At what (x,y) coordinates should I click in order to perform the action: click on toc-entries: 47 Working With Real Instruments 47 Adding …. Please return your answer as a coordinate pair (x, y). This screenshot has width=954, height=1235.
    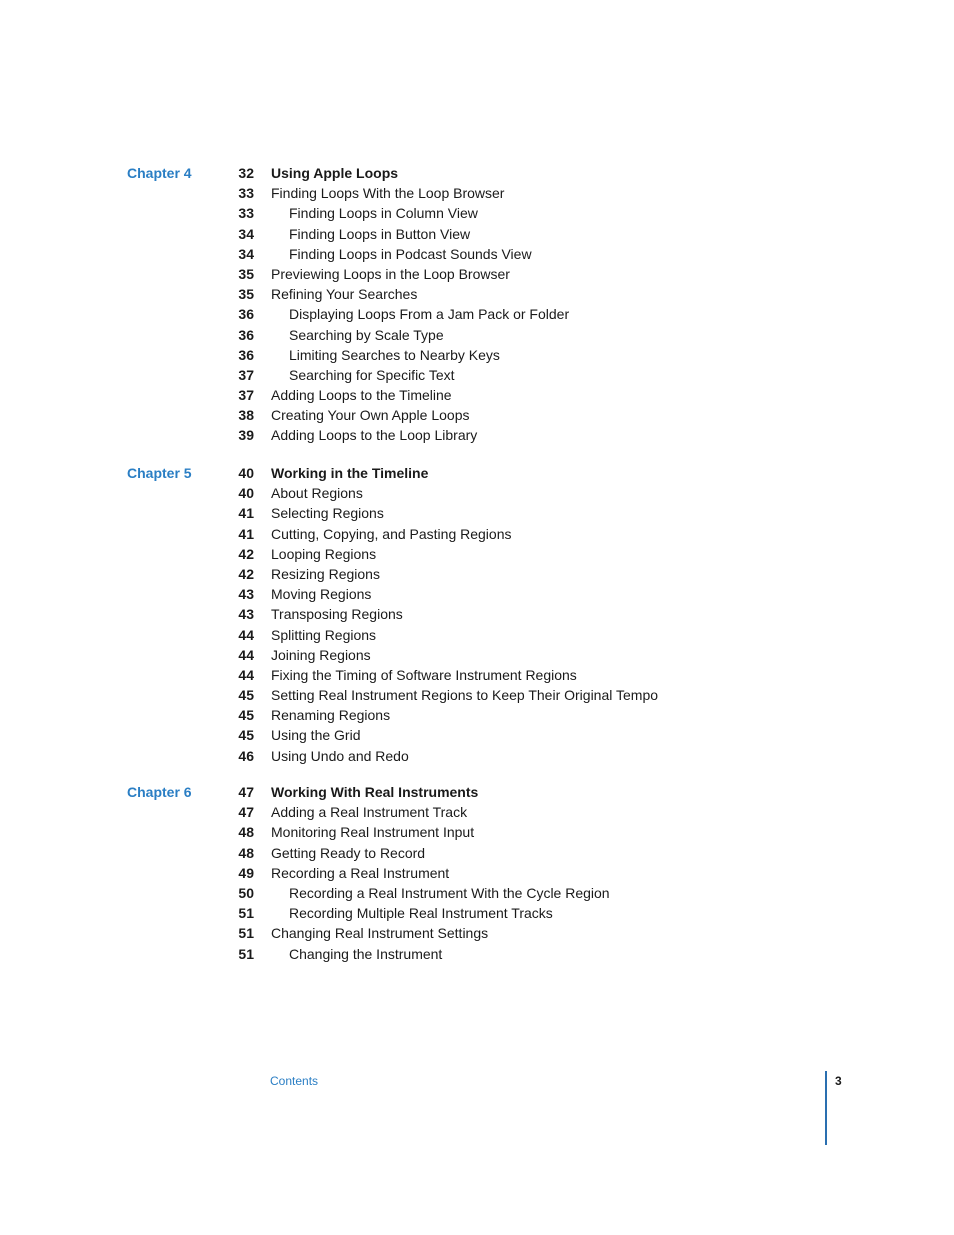
    Looking at the image, I should click on (477, 873).